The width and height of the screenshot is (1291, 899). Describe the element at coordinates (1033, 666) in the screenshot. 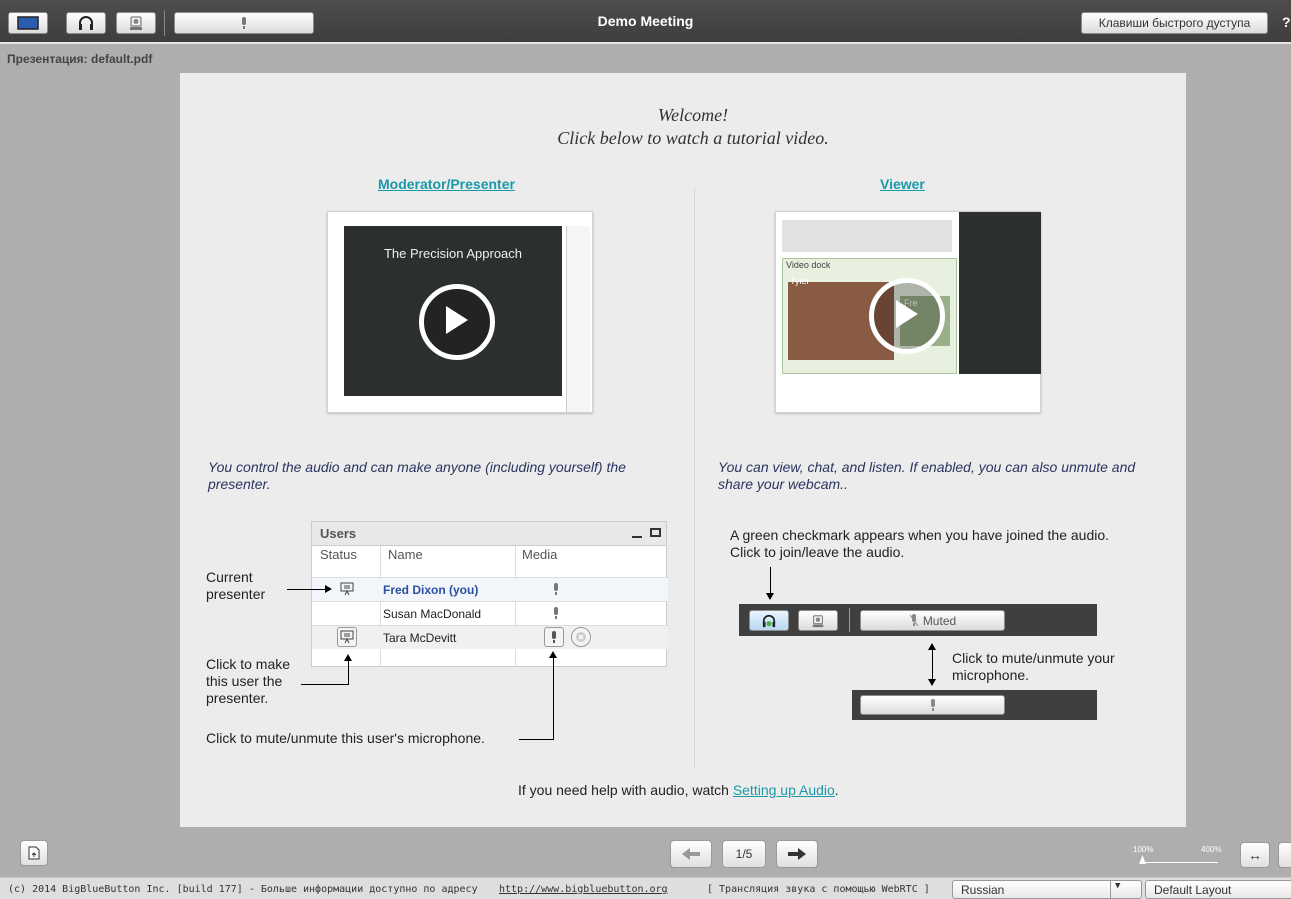

I see `mute-mic-caption: Click to mute/unmute your microphone.` at that location.